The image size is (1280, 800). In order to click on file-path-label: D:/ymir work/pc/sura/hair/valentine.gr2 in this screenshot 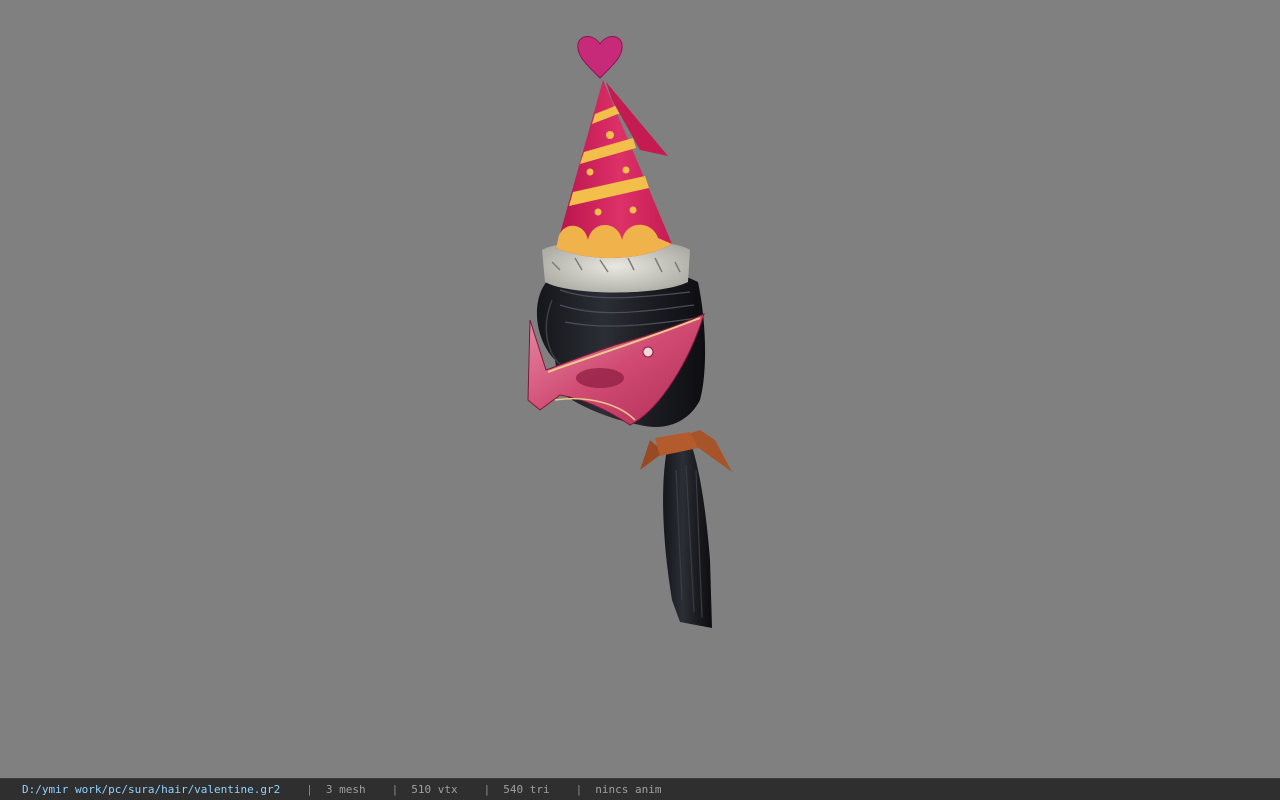, I will do `click(151, 789)`.